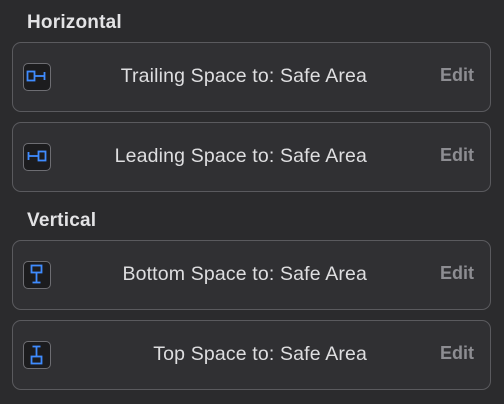  I want to click on constraint-label: Top Space to: Safe Area, so click(260, 354).